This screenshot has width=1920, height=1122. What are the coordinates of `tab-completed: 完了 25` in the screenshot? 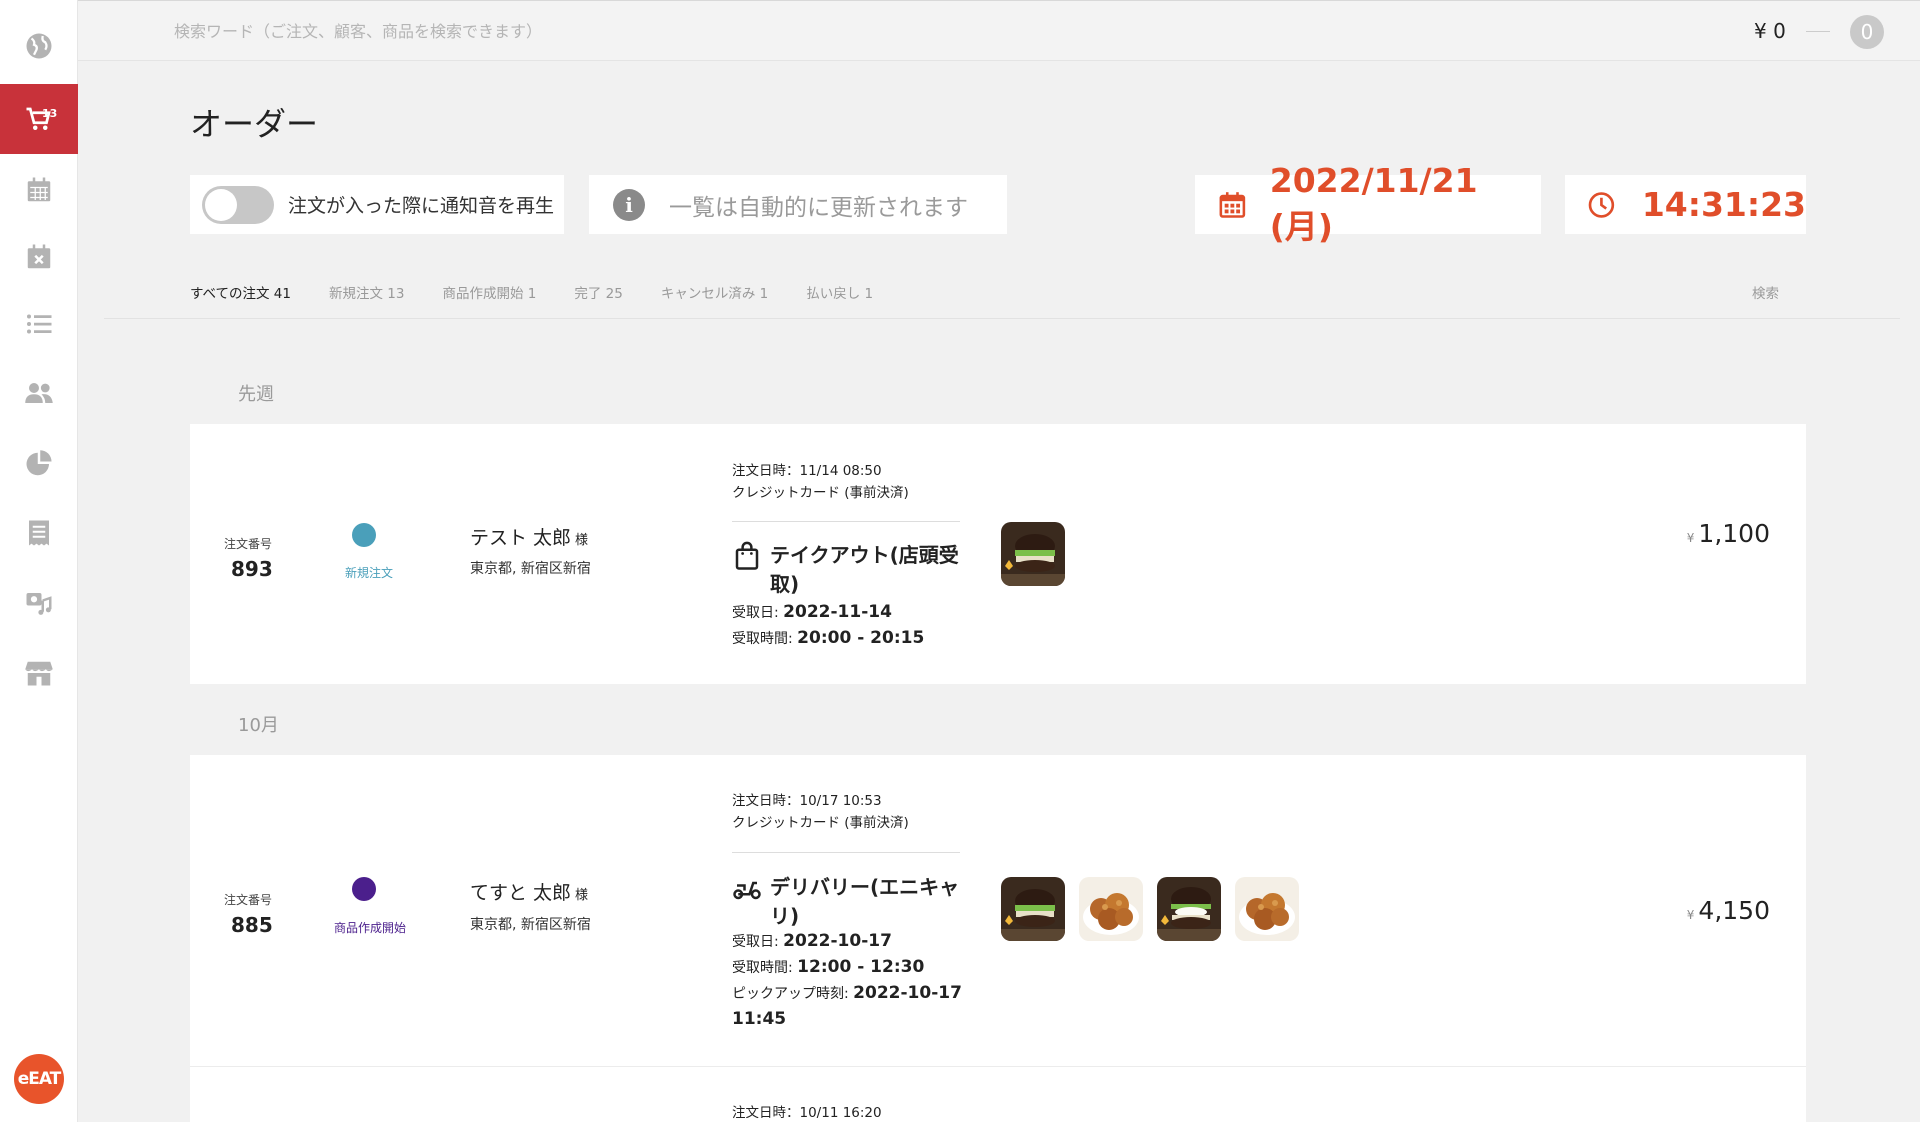 It's located at (598, 292).